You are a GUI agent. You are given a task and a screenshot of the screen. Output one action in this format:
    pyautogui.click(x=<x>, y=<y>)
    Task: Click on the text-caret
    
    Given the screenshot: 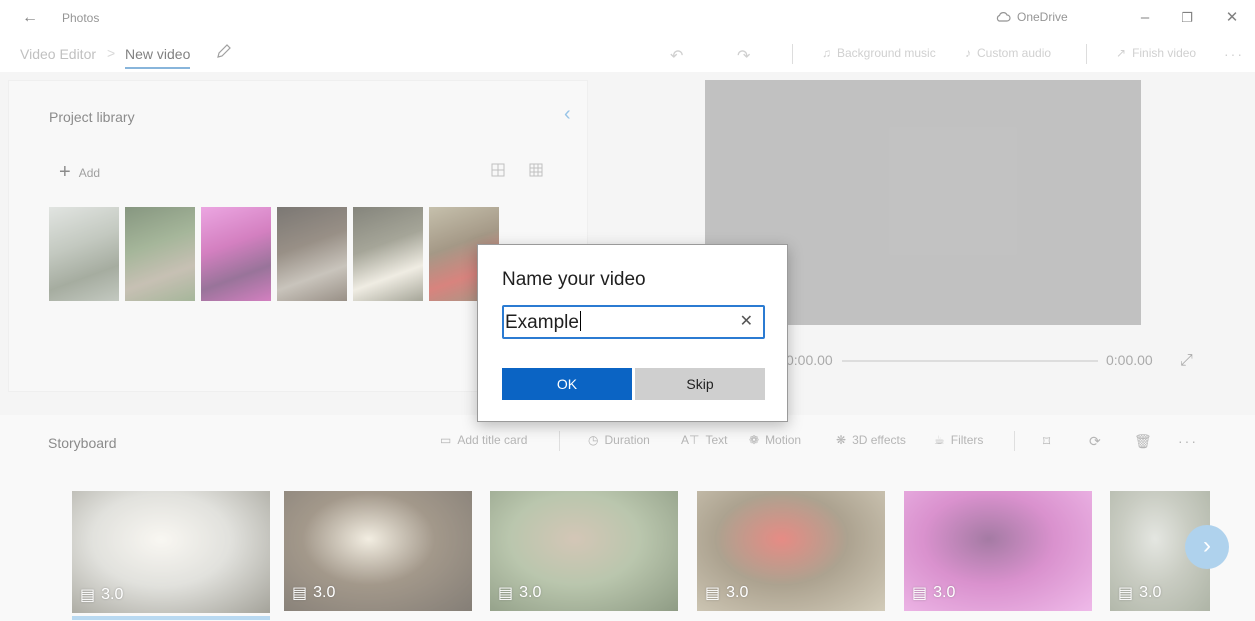 What is the action you would take?
    pyautogui.click(x=580, y=321)
    